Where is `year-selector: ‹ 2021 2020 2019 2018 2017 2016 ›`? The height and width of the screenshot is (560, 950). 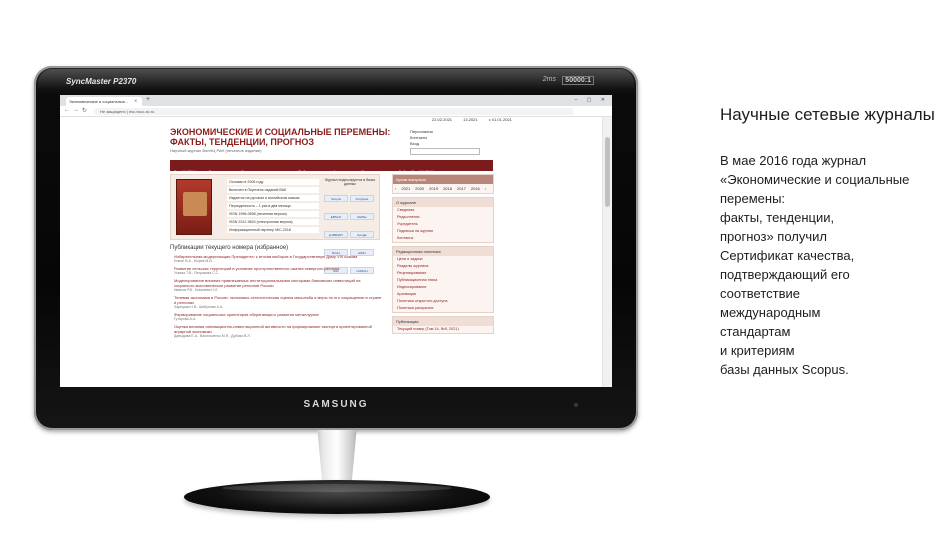
year-selector: ‹ 2021 2020 2019 2018 2017 2016 › is located at coordinates (443, 188).